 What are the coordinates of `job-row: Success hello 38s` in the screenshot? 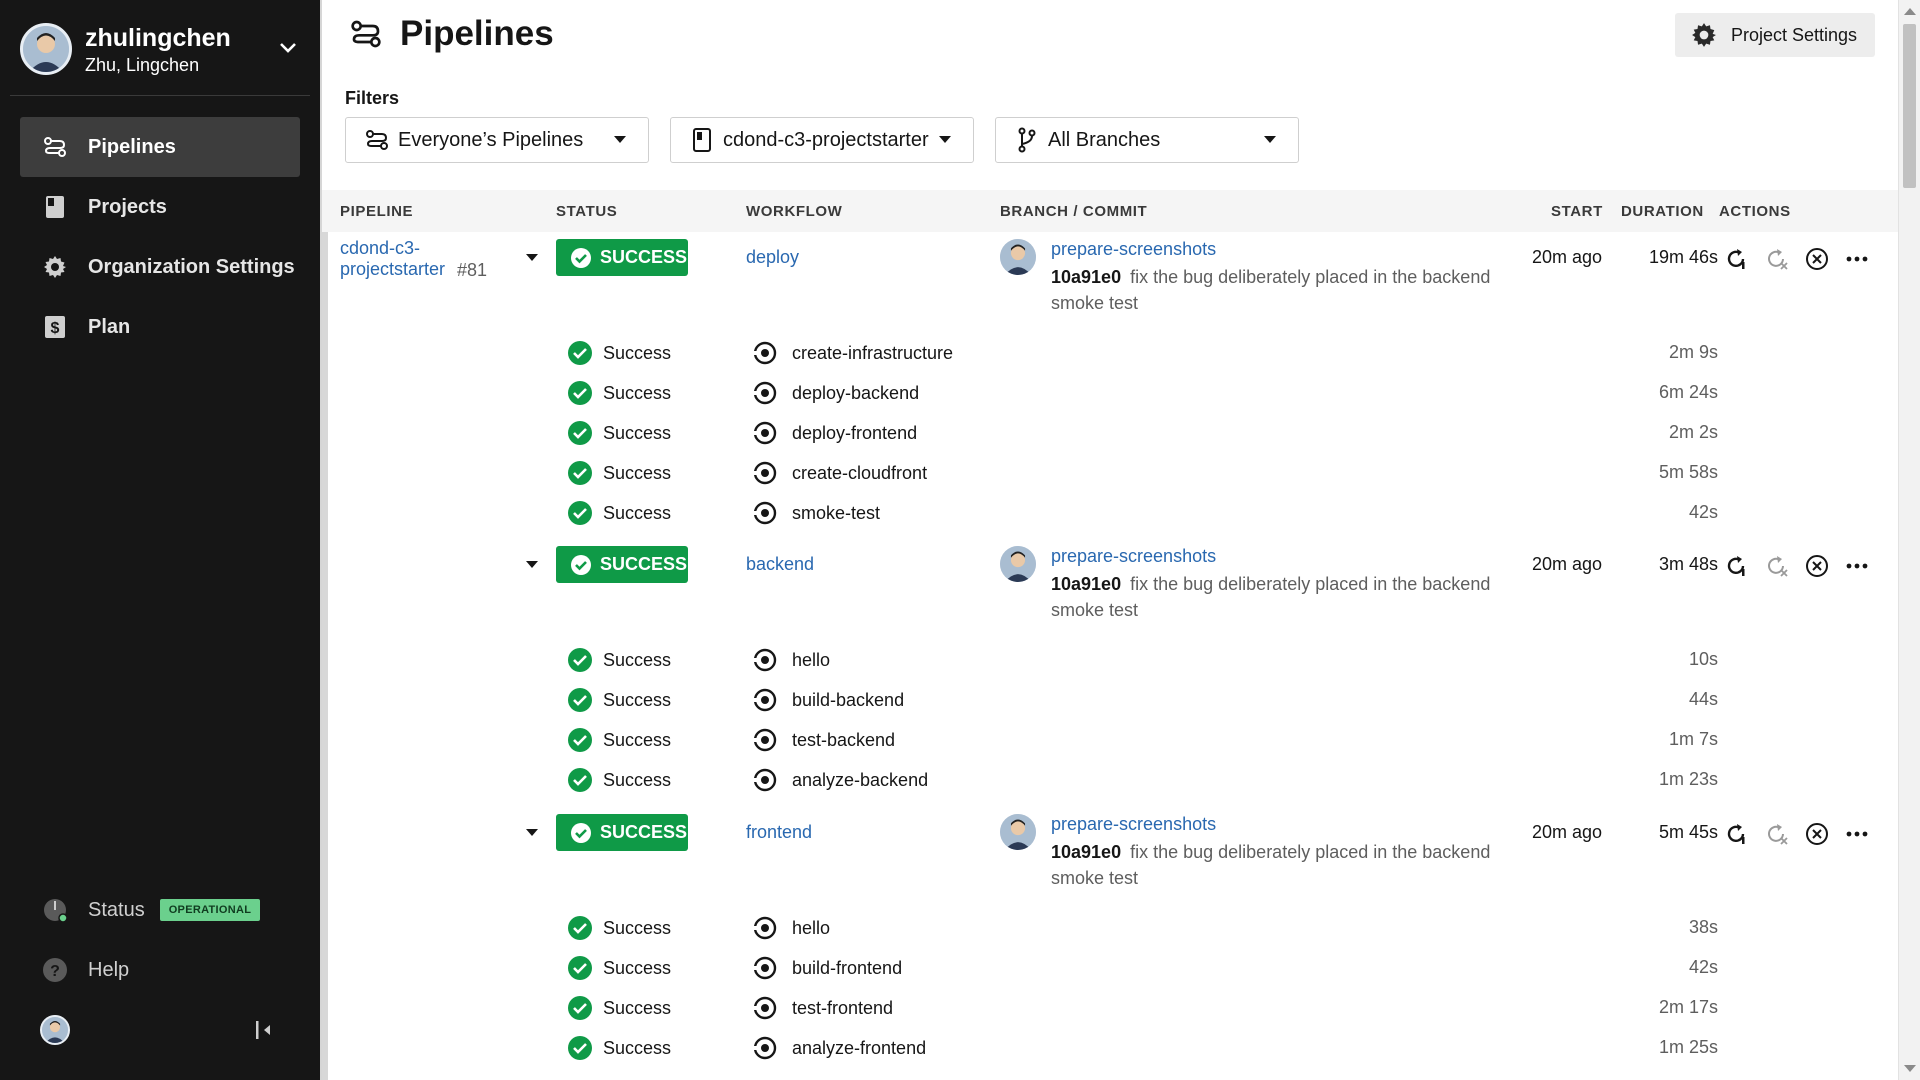 It's located at (1110, 927).